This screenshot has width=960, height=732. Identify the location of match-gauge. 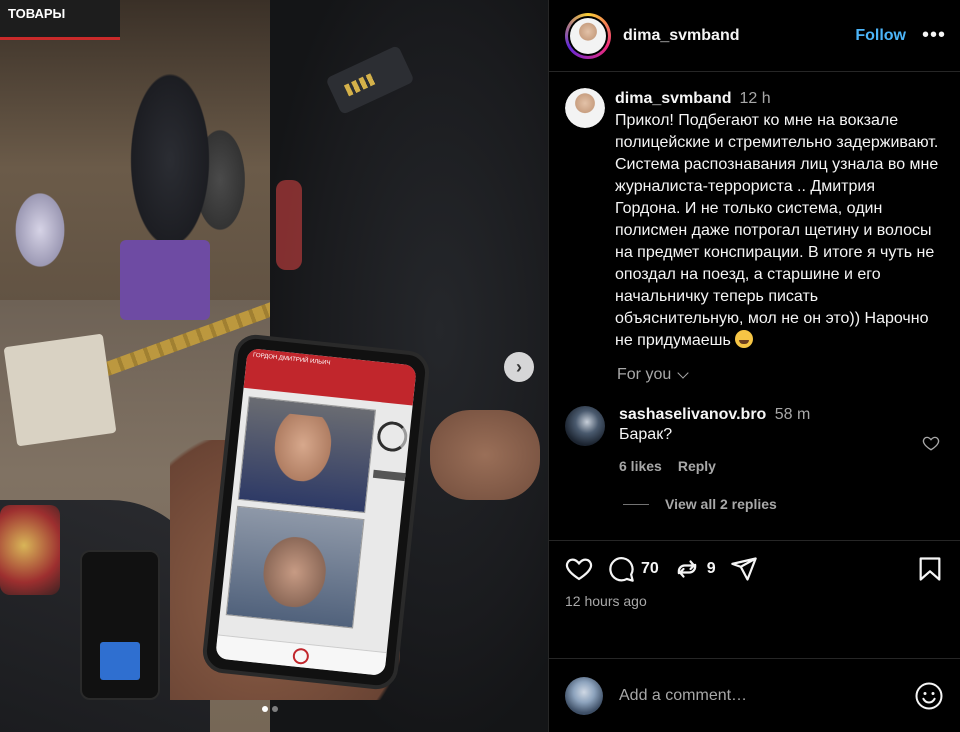
(392, 437).